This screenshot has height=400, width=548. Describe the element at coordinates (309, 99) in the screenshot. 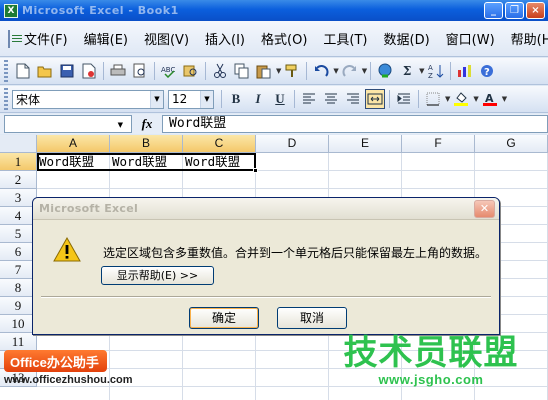

I see `align-left-icon` at that location.